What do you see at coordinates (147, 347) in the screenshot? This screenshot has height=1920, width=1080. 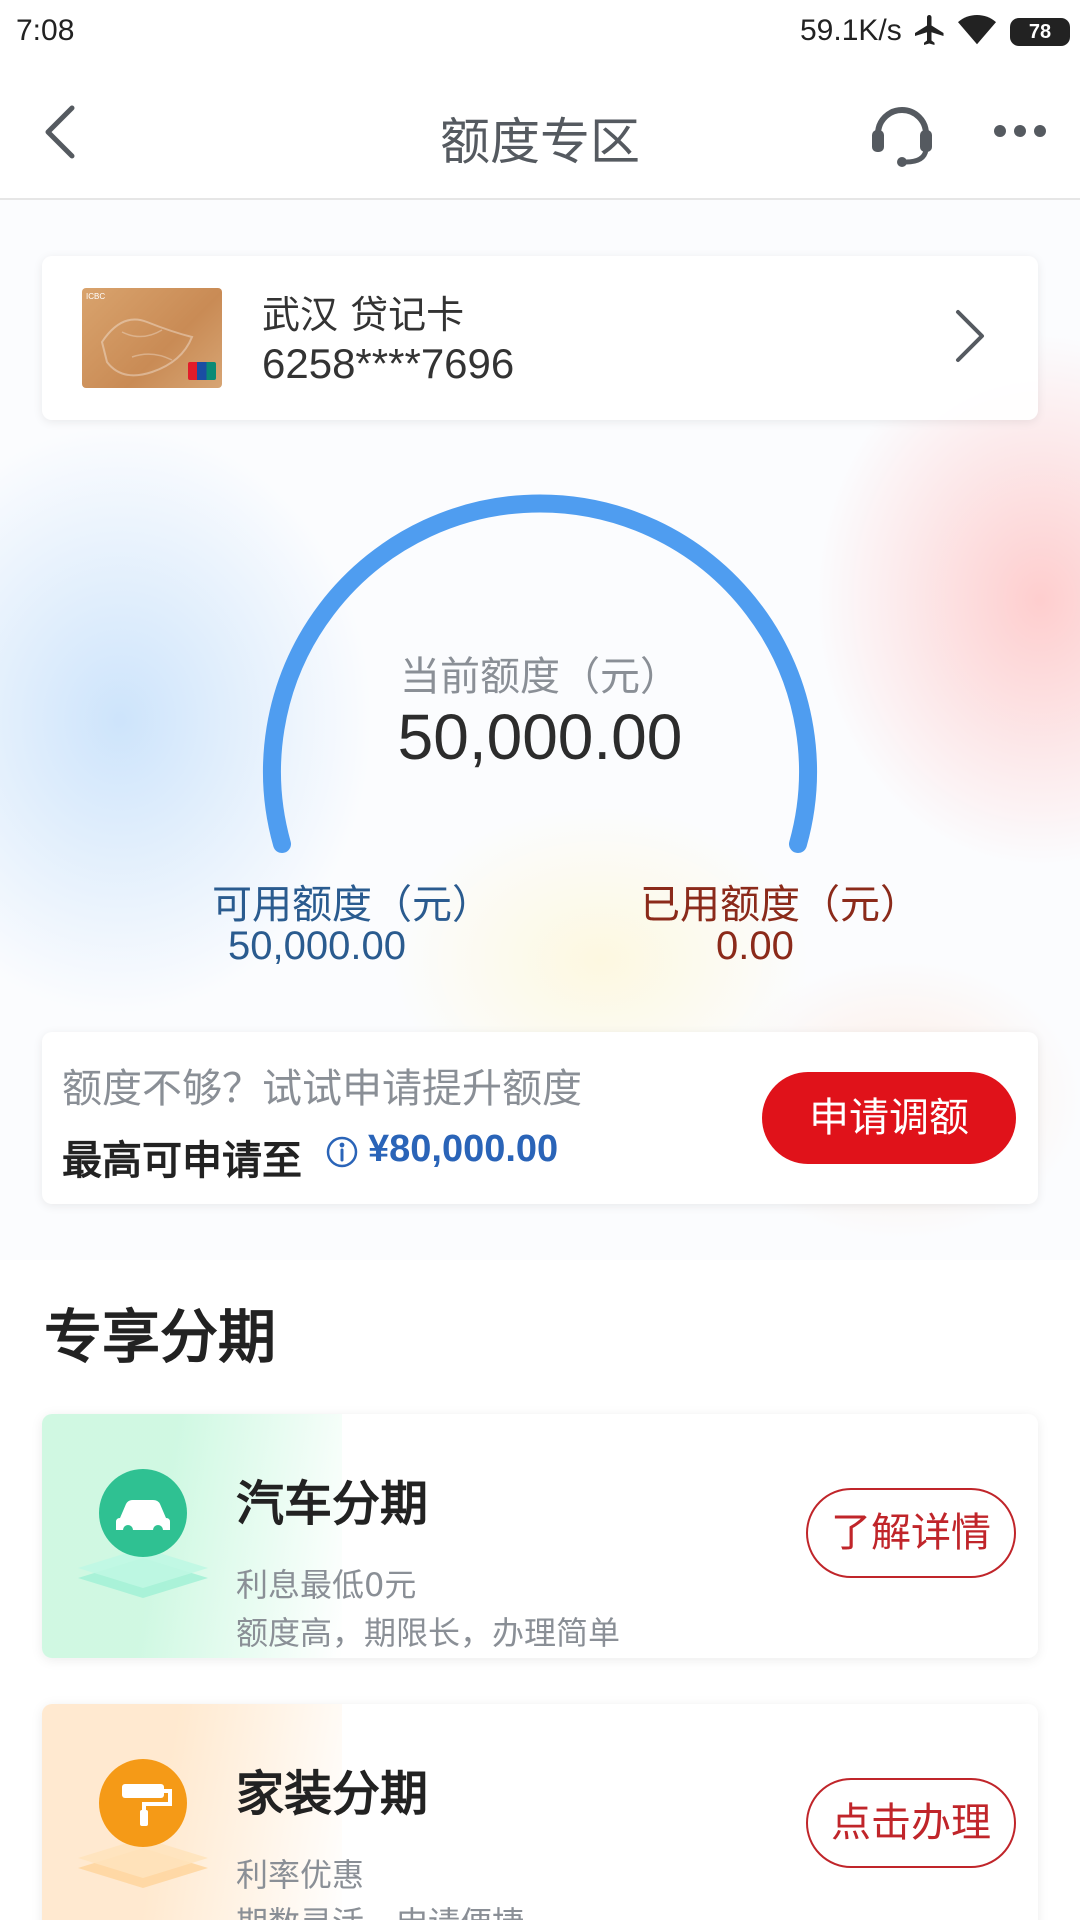 I see `map-pattern-icon` at bounding box center [147, 347].